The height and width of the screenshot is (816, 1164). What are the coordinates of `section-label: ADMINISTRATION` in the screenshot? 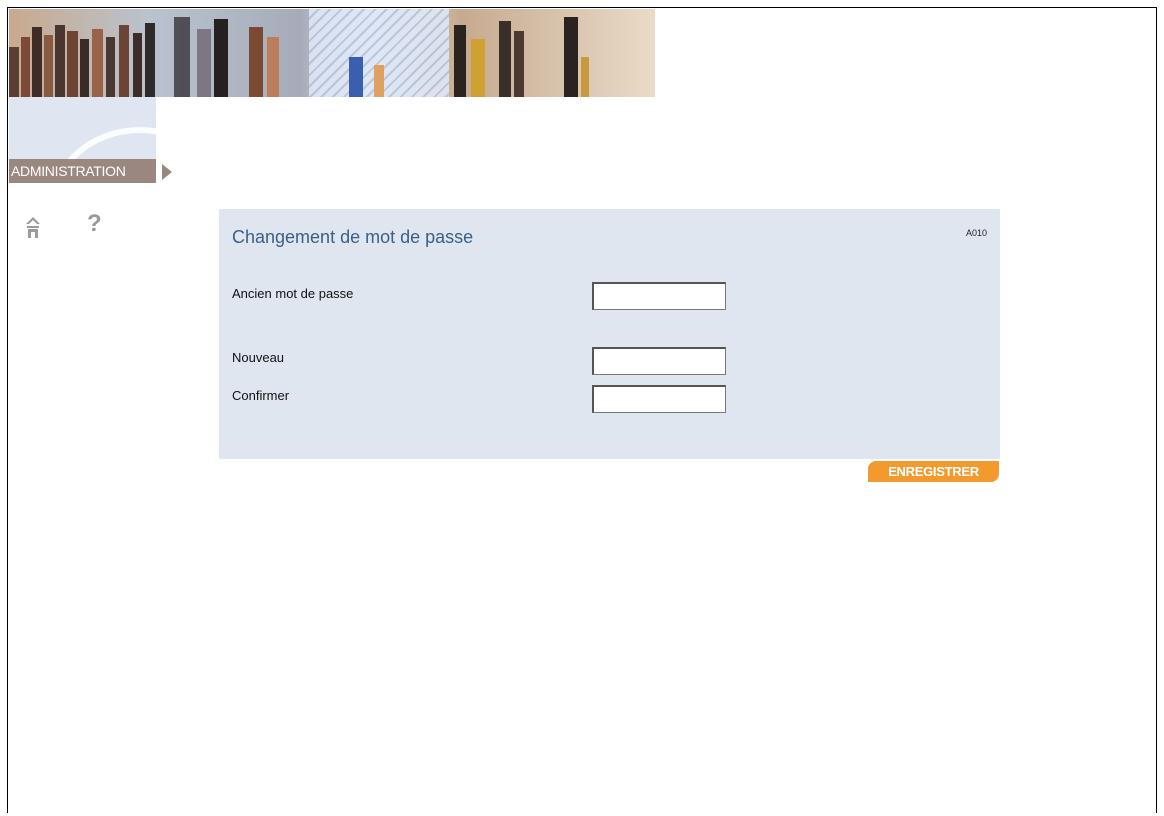 It's located at (82, 171).